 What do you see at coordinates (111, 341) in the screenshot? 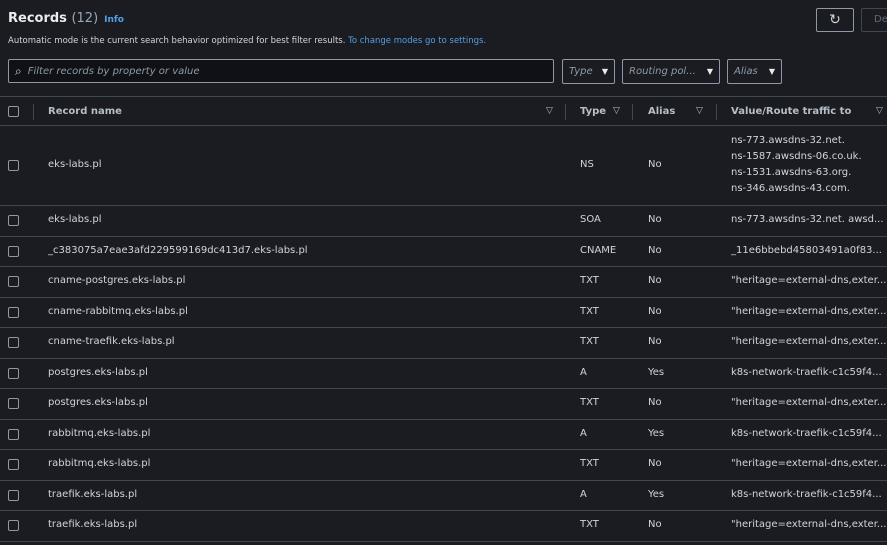
I see `record-name: cname-traefik.eks-labs.pl` at bounding box center [111, 341].